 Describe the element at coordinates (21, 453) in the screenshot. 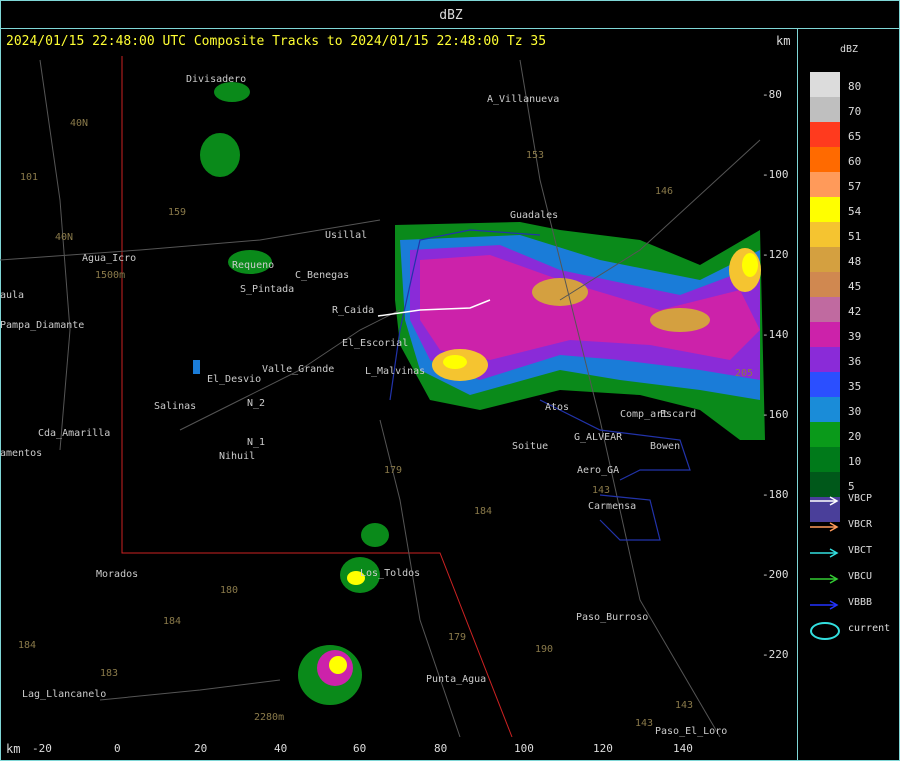

I see `place-label: amentos` at that location.